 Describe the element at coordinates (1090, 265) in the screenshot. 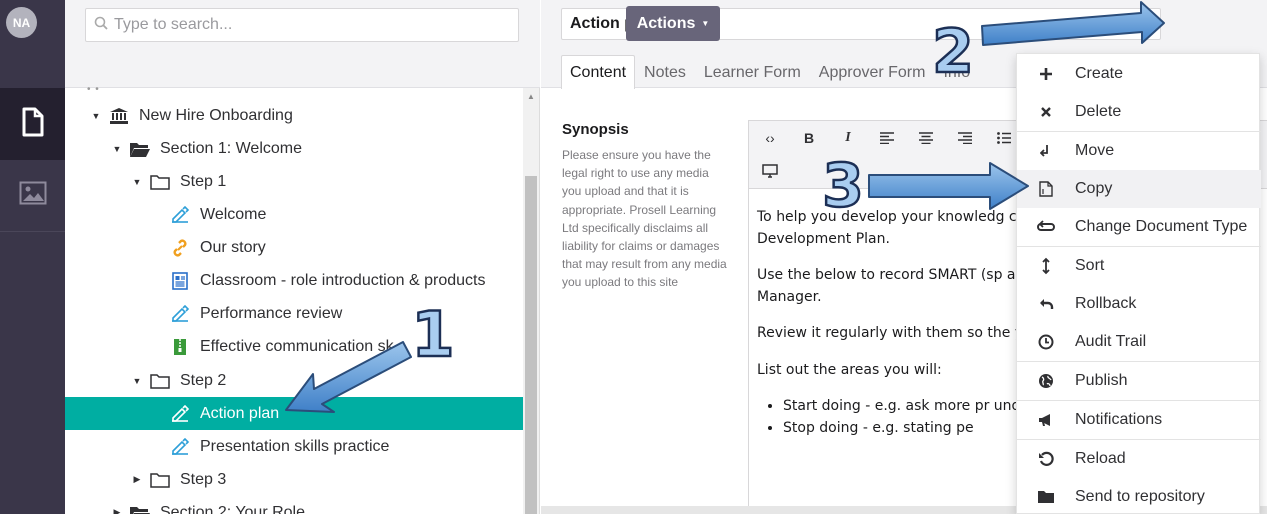

I see `menu-item-label: Sort` at that location.